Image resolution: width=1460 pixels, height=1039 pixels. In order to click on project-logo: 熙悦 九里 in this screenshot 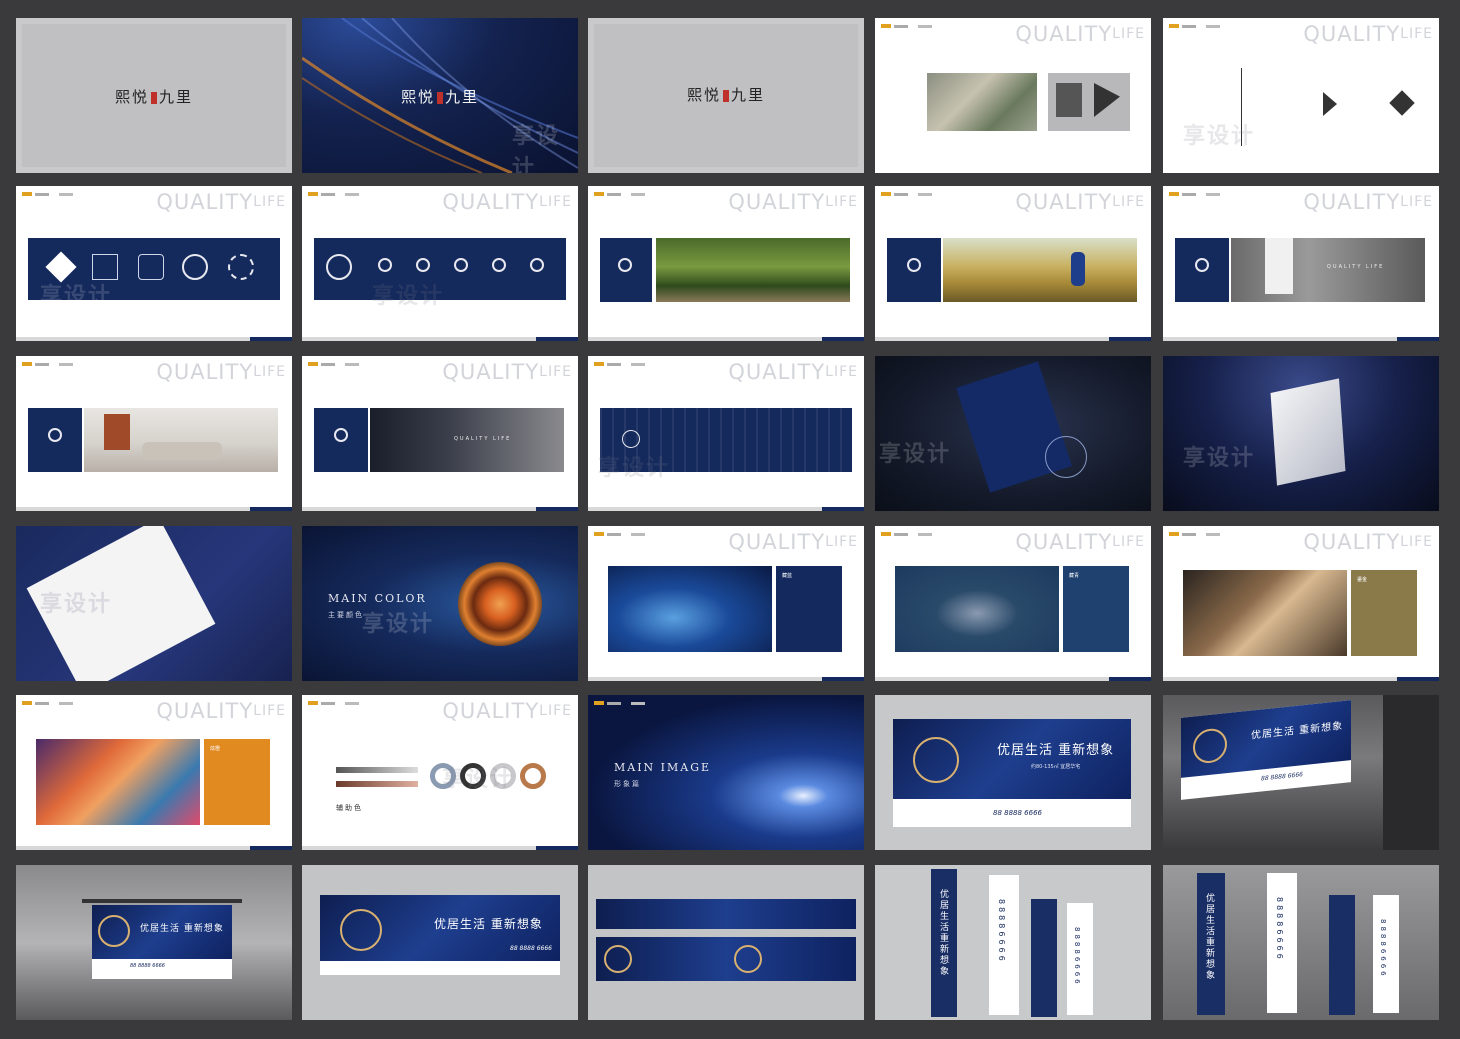, I will do `click(154, 96)`.